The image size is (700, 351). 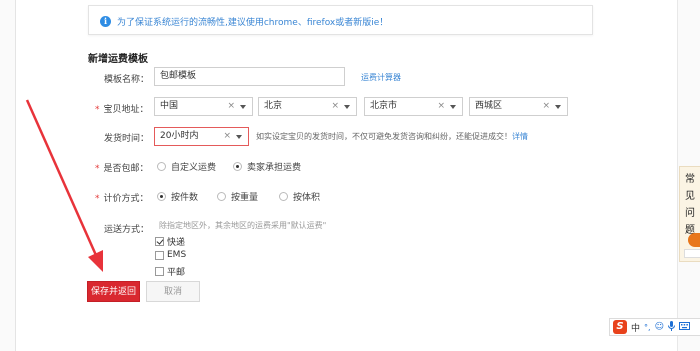 What do you see at coordinates (518, 106) in the screenshot?
I see `district-select: 西城区 ×` at bounding box center [518, 106].